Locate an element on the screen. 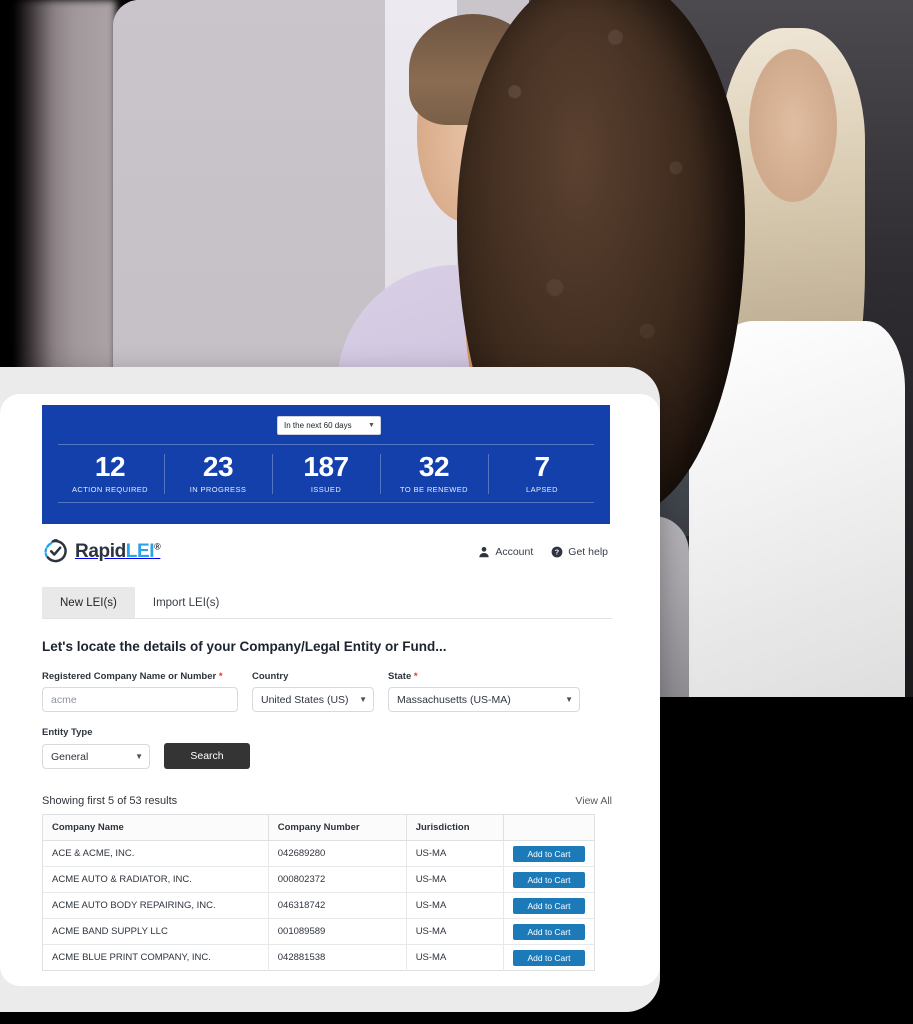 The image size is (913, 1024). stat-label: IN PROGRESS is located at coordinates (218, 489).